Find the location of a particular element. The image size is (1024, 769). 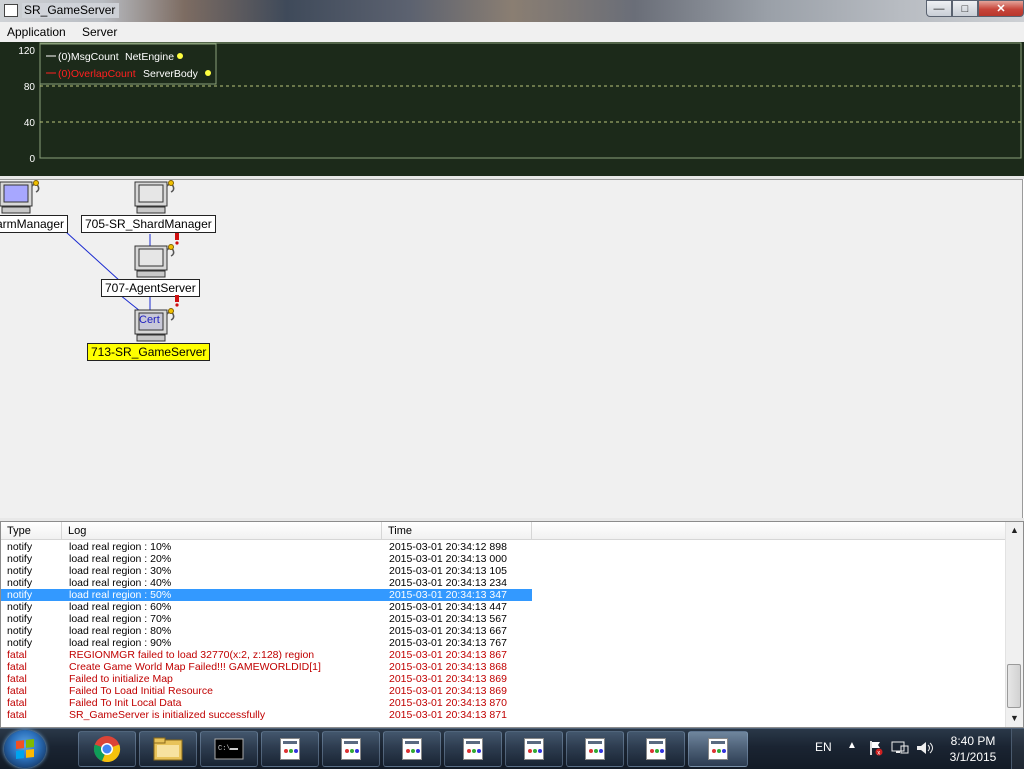

taskbar-command-prompt: C:\ is located at coordinates (229, 749).